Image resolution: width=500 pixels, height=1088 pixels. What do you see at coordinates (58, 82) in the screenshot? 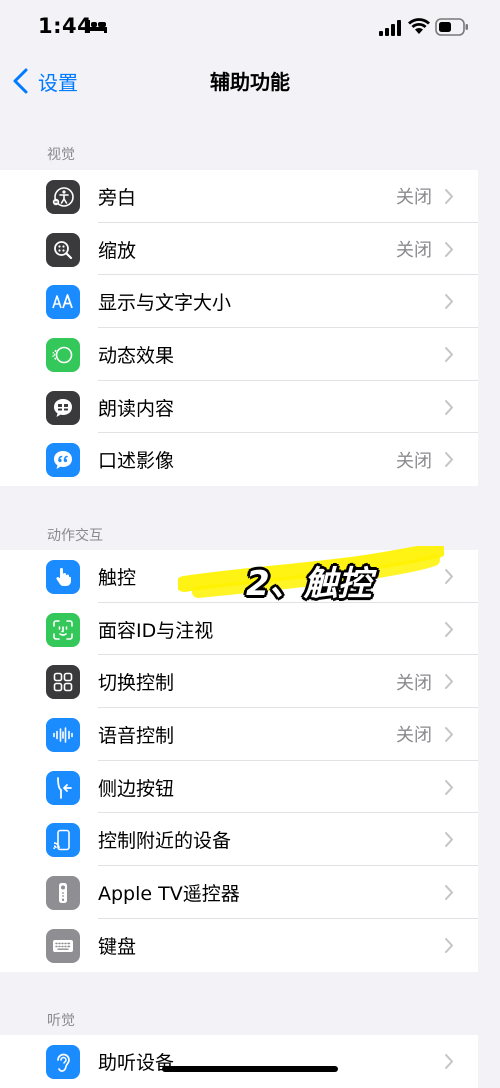
I see `back-button-label: 设置` at bounding box center [58, 82].